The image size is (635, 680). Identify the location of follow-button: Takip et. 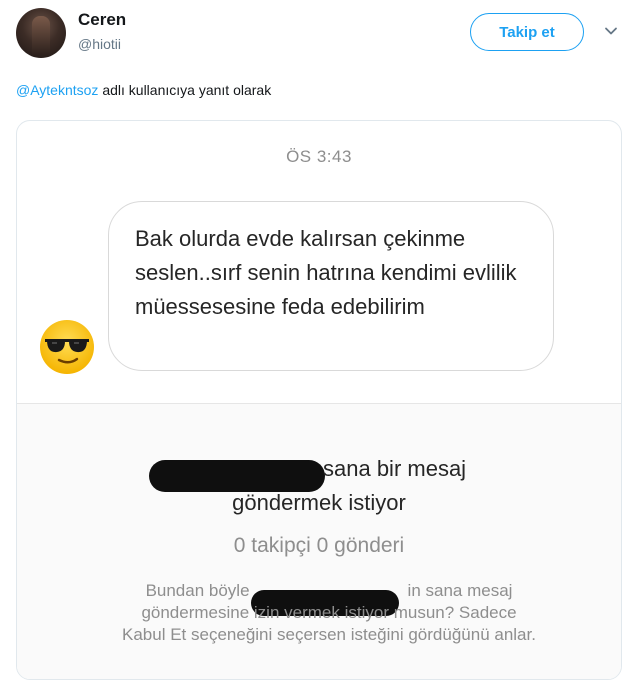
(527, 32).